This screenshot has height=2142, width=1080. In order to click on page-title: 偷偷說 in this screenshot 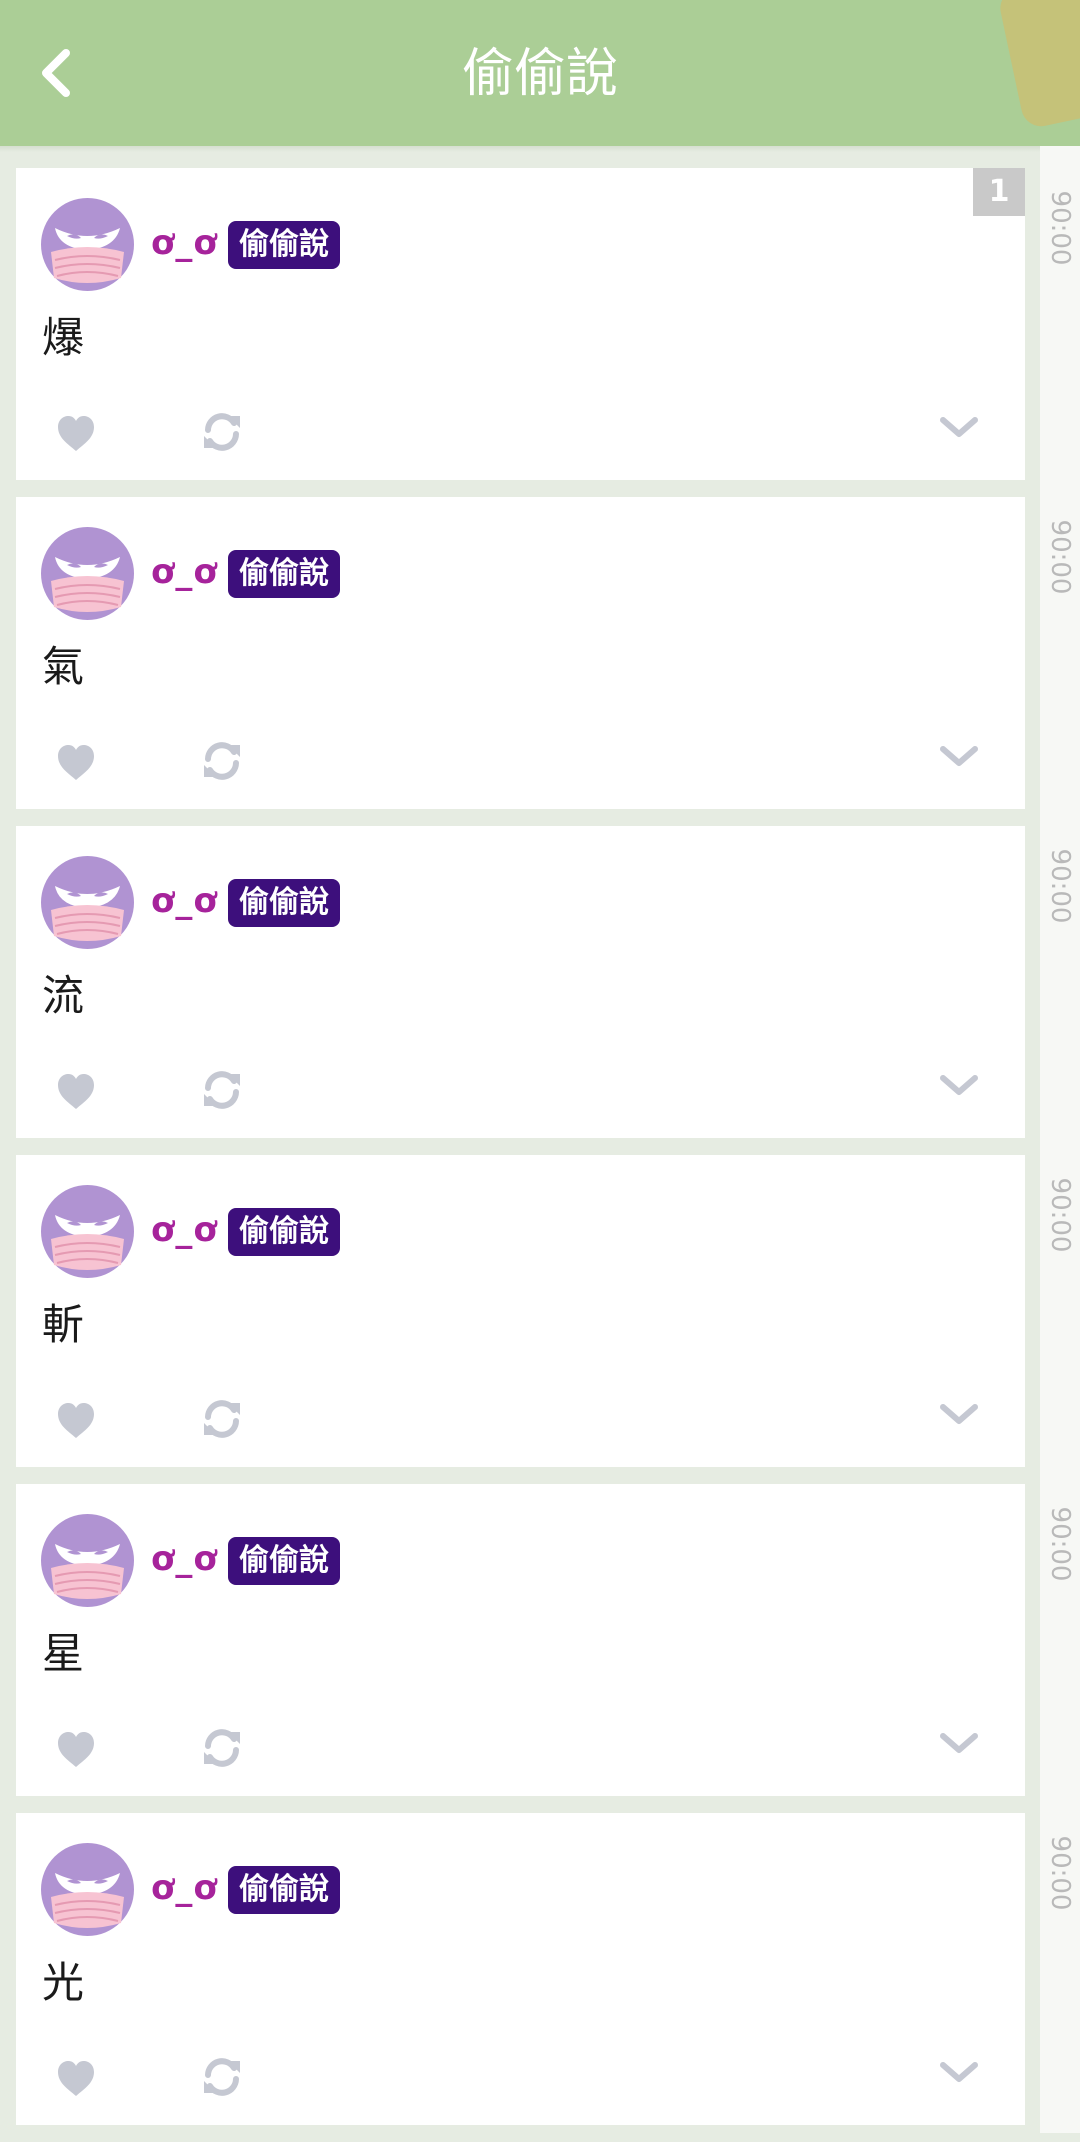, I will do `click(539, 74)`.